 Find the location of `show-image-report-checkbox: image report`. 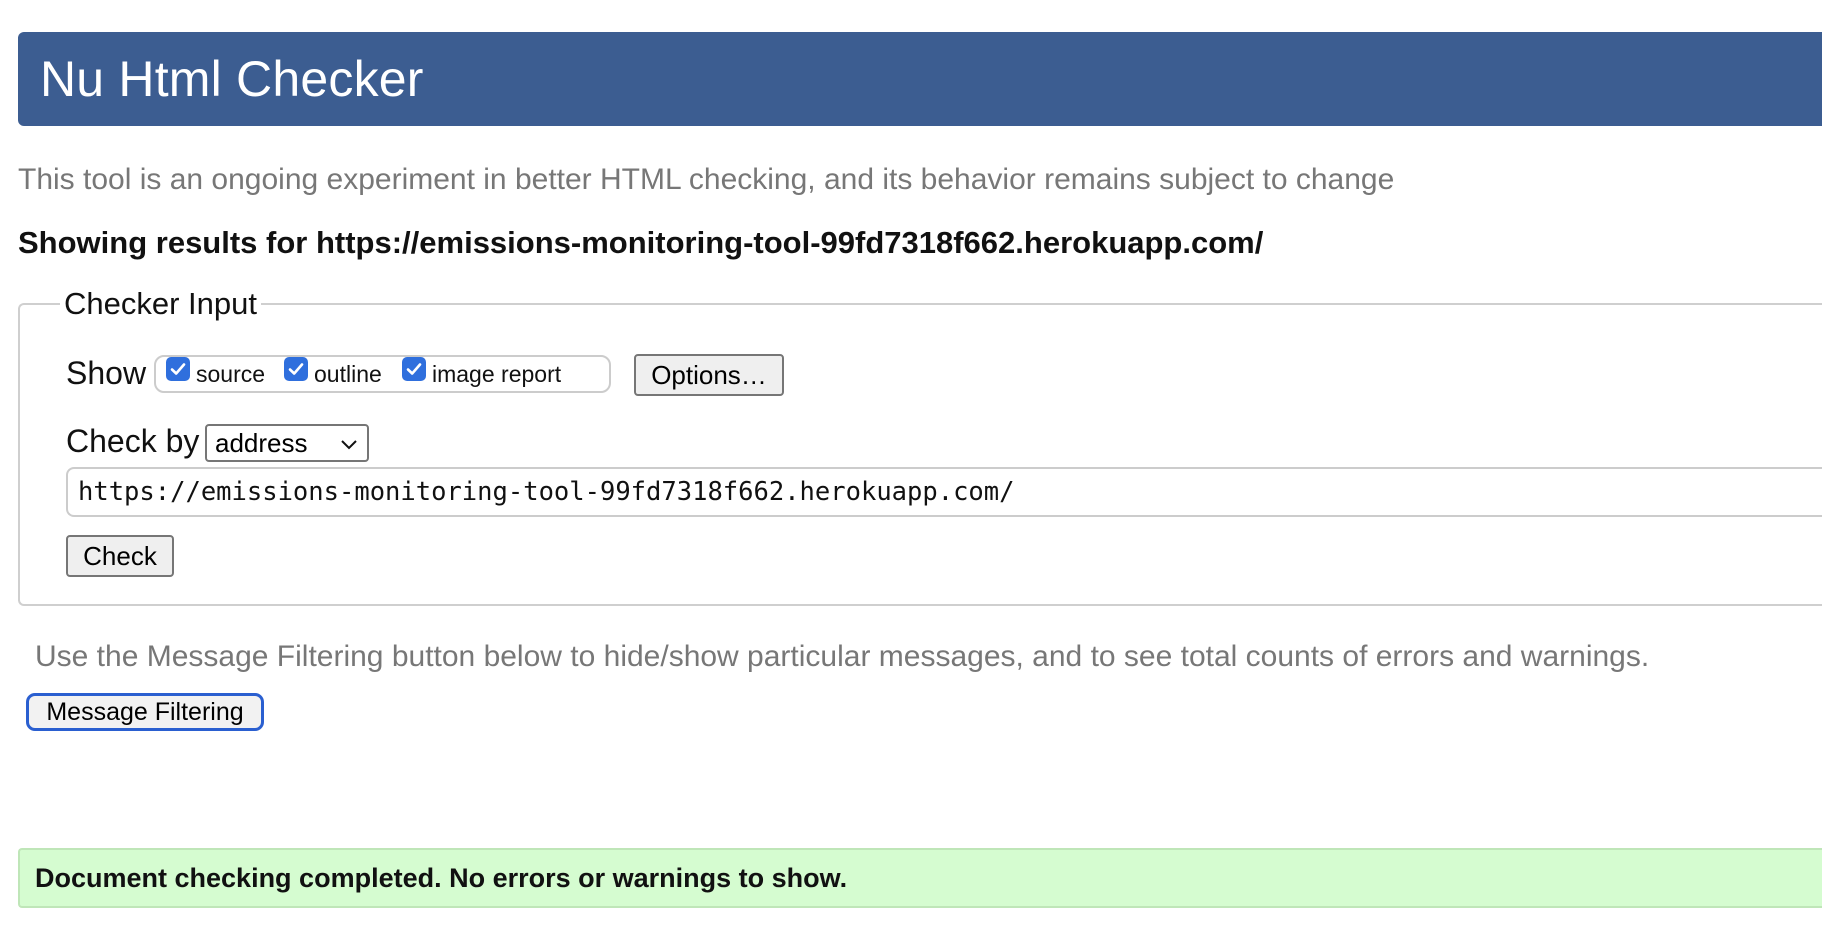

show-image-report-checkbox: image report is located at coordinates (481, 372).